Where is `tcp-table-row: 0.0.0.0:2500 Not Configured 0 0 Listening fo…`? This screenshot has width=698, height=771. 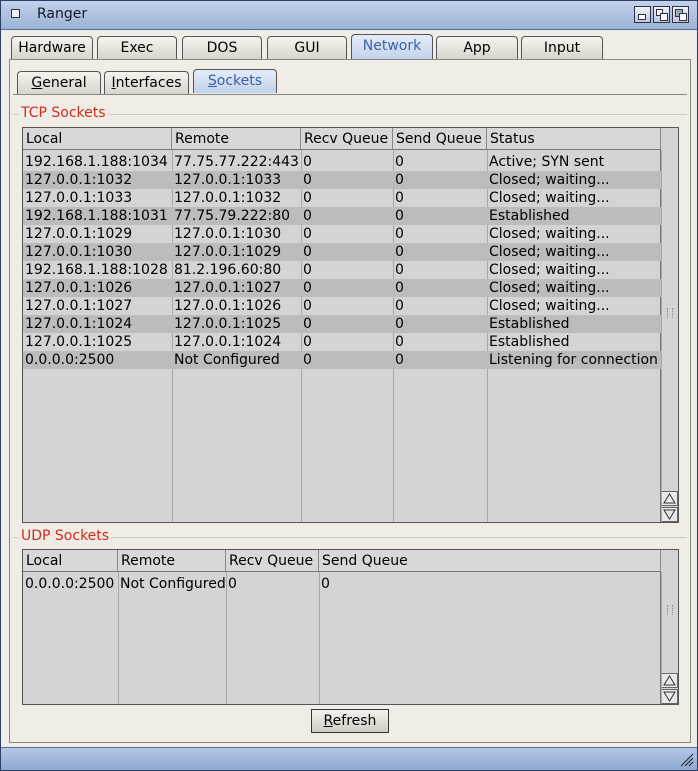 tcp-table-row: 0.0.0.0:2500 Not Configured 0 0 Listening fo… is located at coordinates (342, 360).